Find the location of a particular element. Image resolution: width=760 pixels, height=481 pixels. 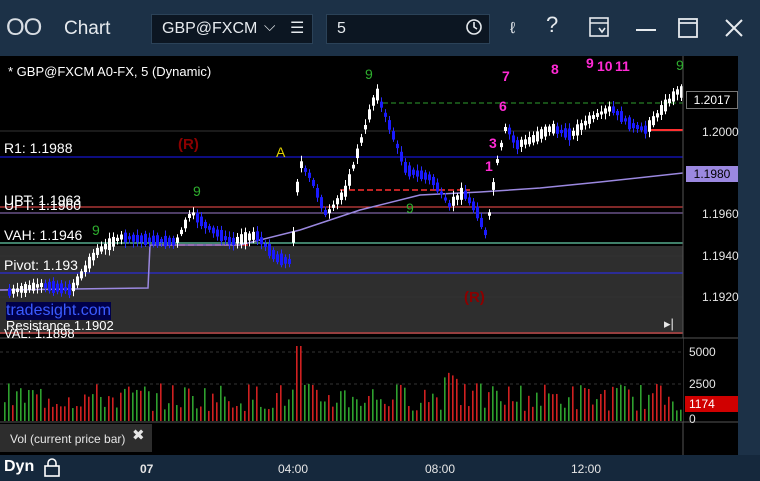

price-tick: 1.1960 is located at coordinates (720, 214).